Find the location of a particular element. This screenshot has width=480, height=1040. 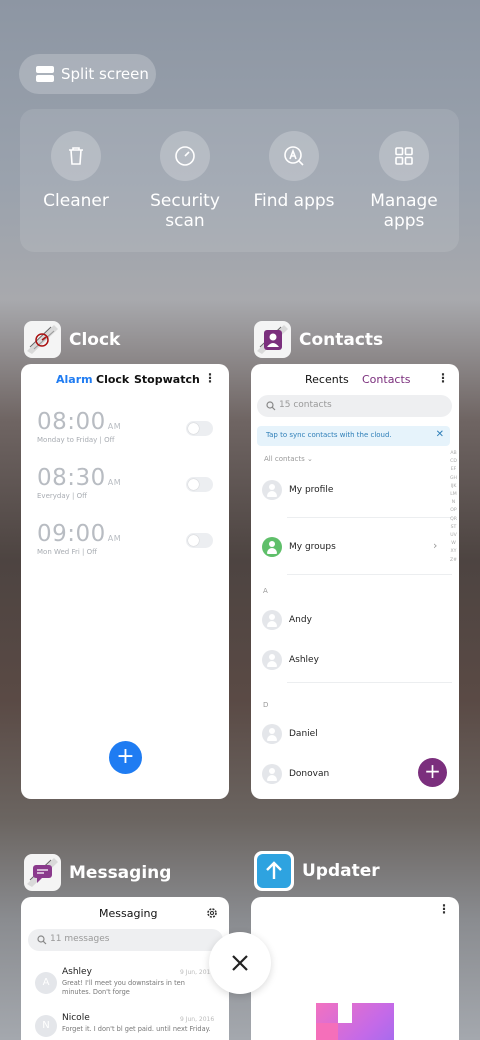

contact-item: Andy is located at coordinates (300, 620).